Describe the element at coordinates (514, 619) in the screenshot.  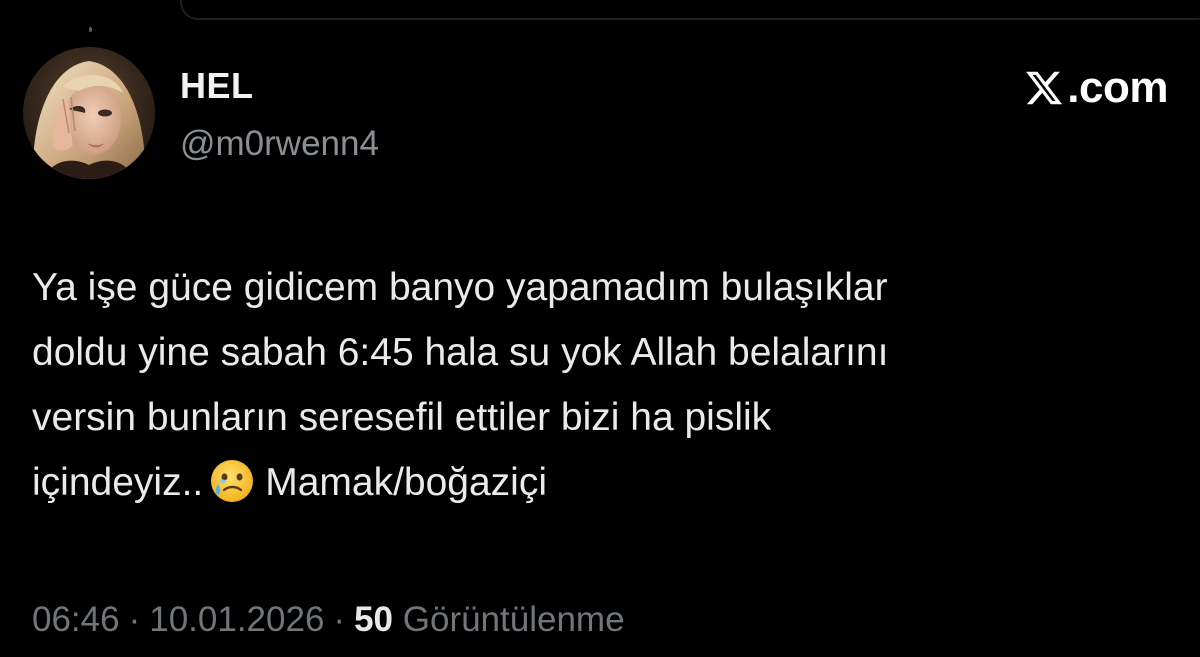
I see `views-label: Görüntülenme` at that location.